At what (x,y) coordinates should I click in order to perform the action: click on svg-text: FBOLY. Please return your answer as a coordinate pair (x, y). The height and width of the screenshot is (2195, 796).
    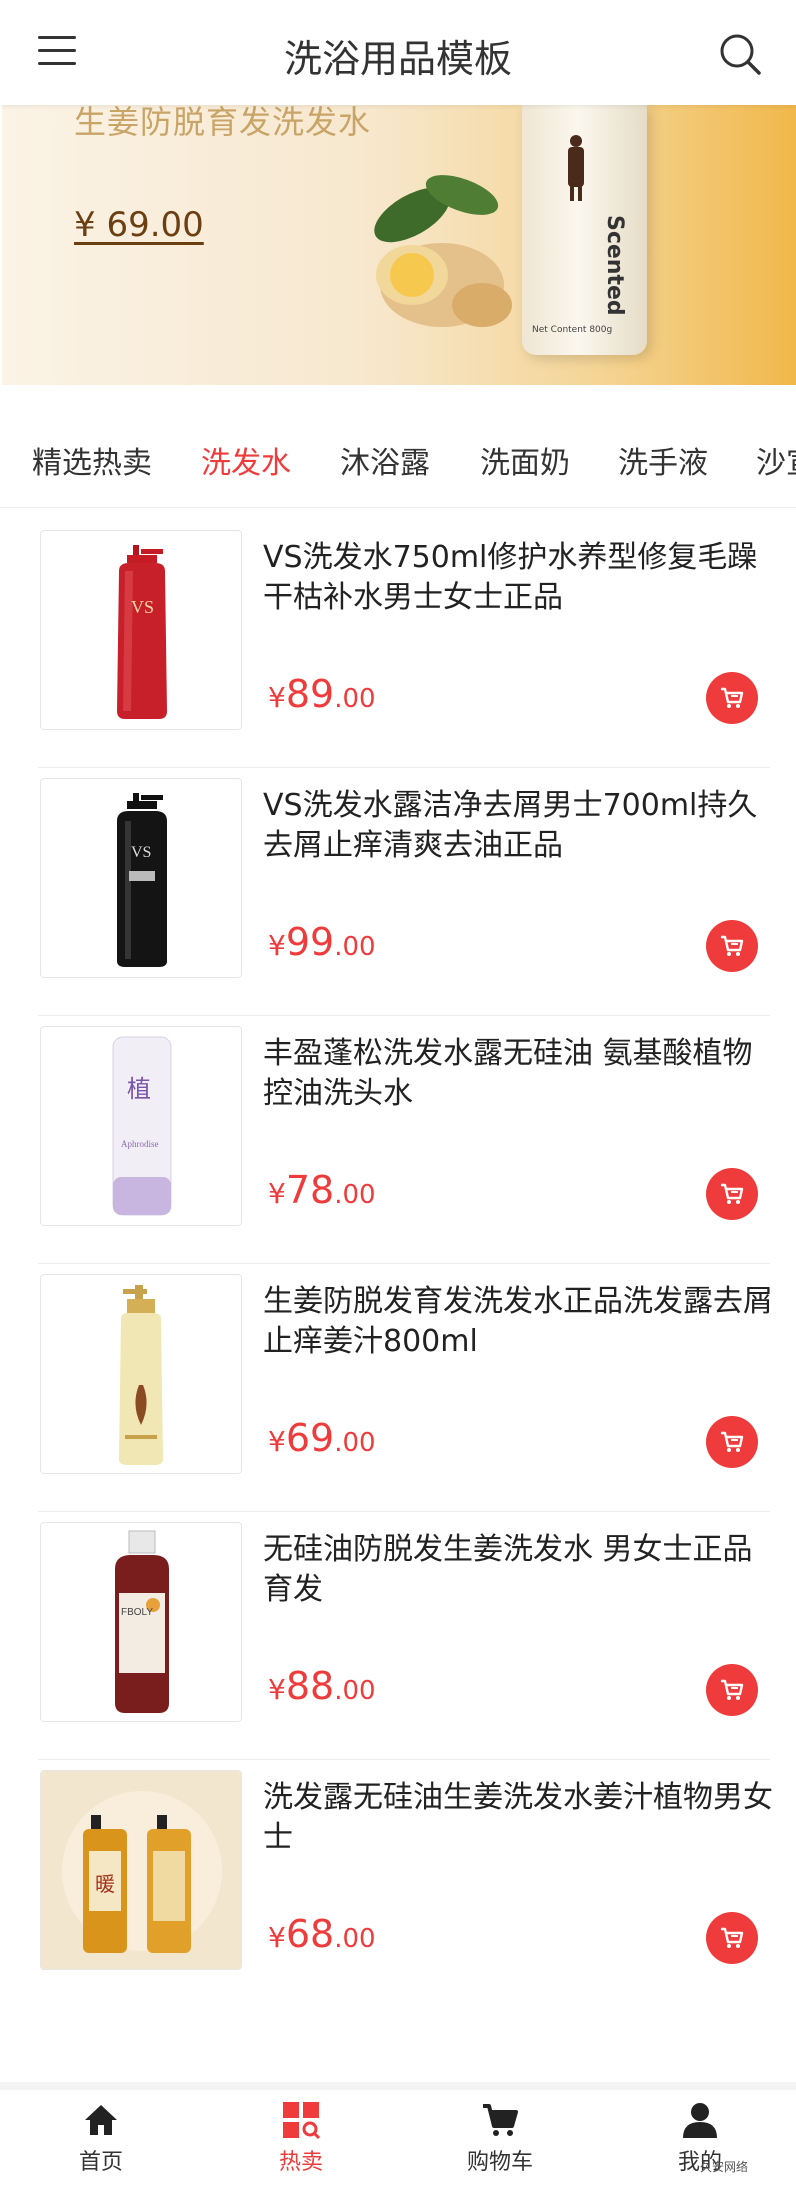
    Looking at the image, I should click on (137, 1612).